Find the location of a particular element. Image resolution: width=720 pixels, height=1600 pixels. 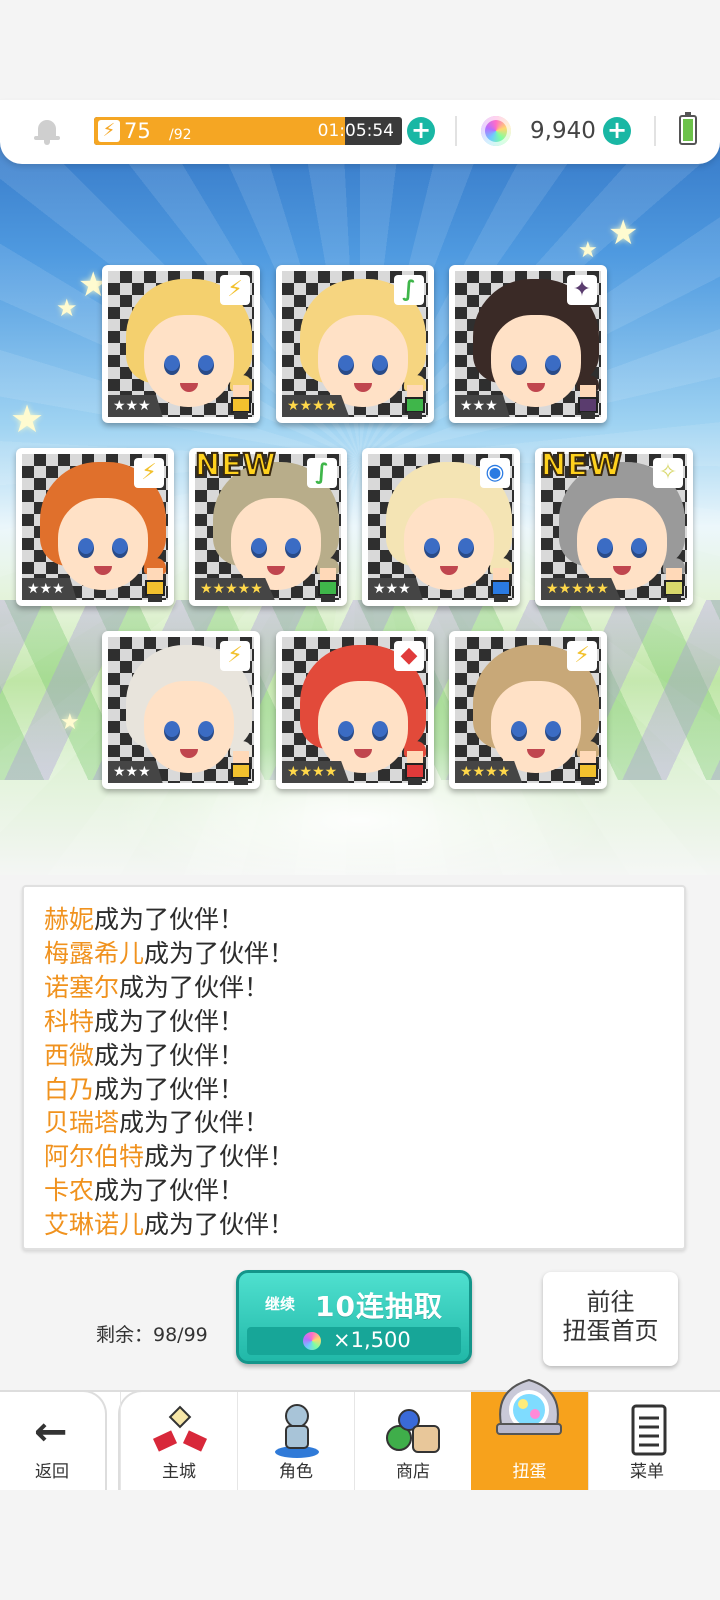

character-name: 艾琳诺儿 is located at coordinates (94, 1225).